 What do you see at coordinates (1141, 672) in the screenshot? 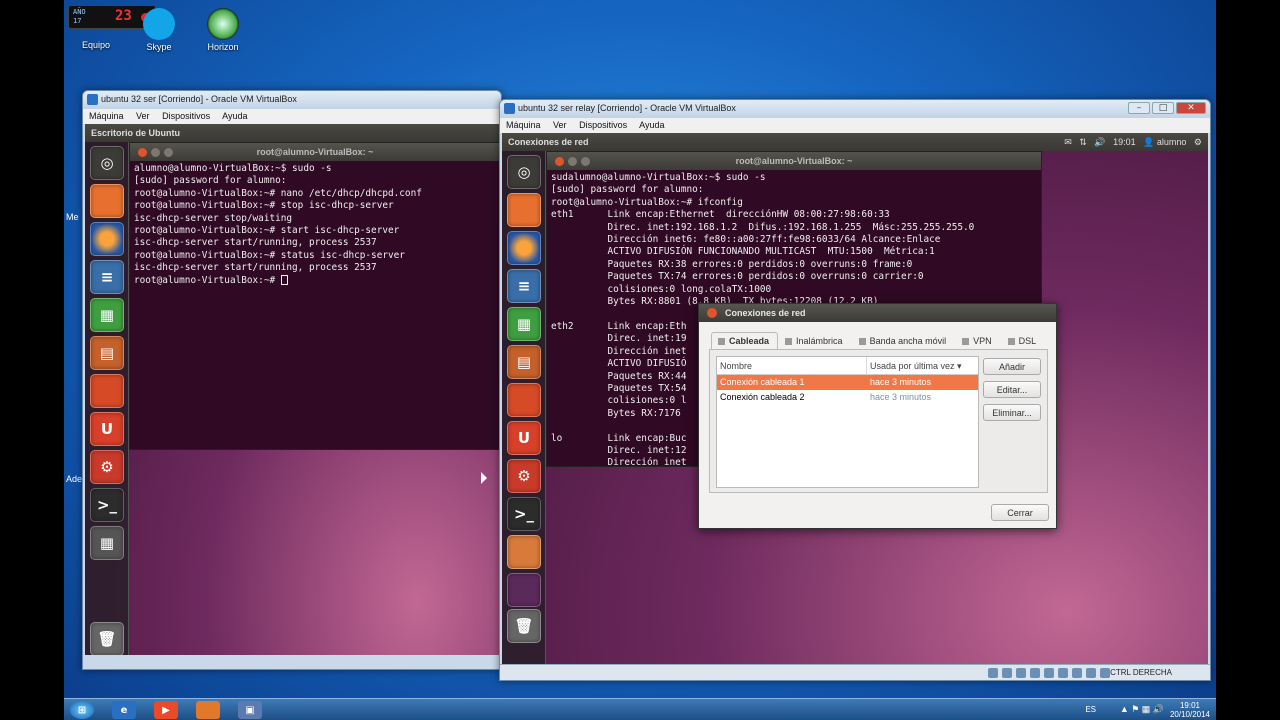
I see `host-key-label: CTRL DERECHA` at bounding box center [1141, 672].